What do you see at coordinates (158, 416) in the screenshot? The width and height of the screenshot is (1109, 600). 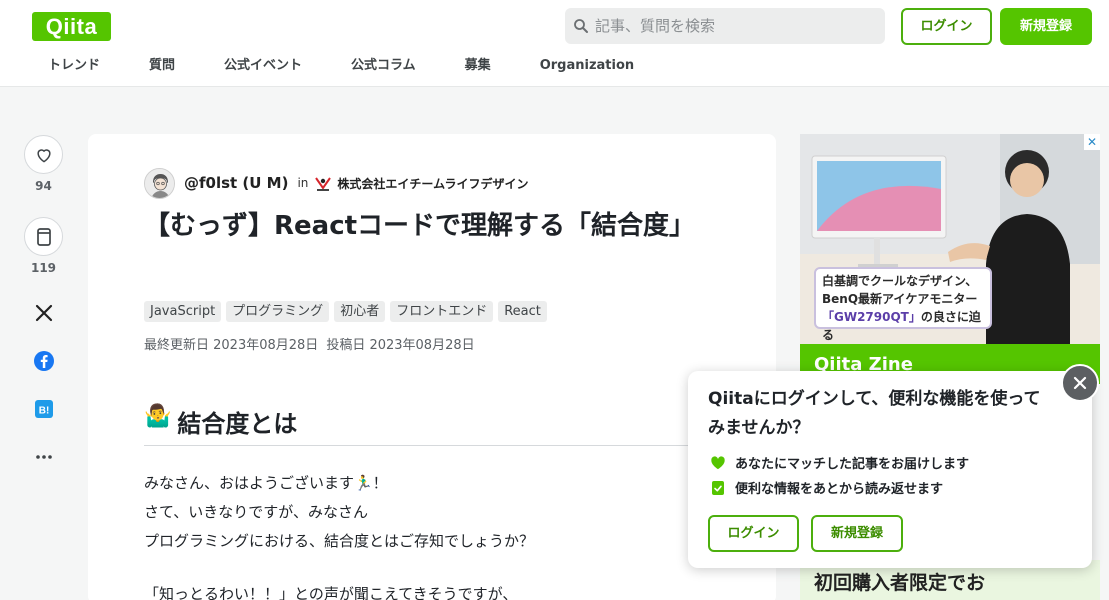 I see `shrug-emoji: 🤷‍♂️` at bounding box center [158, 416].